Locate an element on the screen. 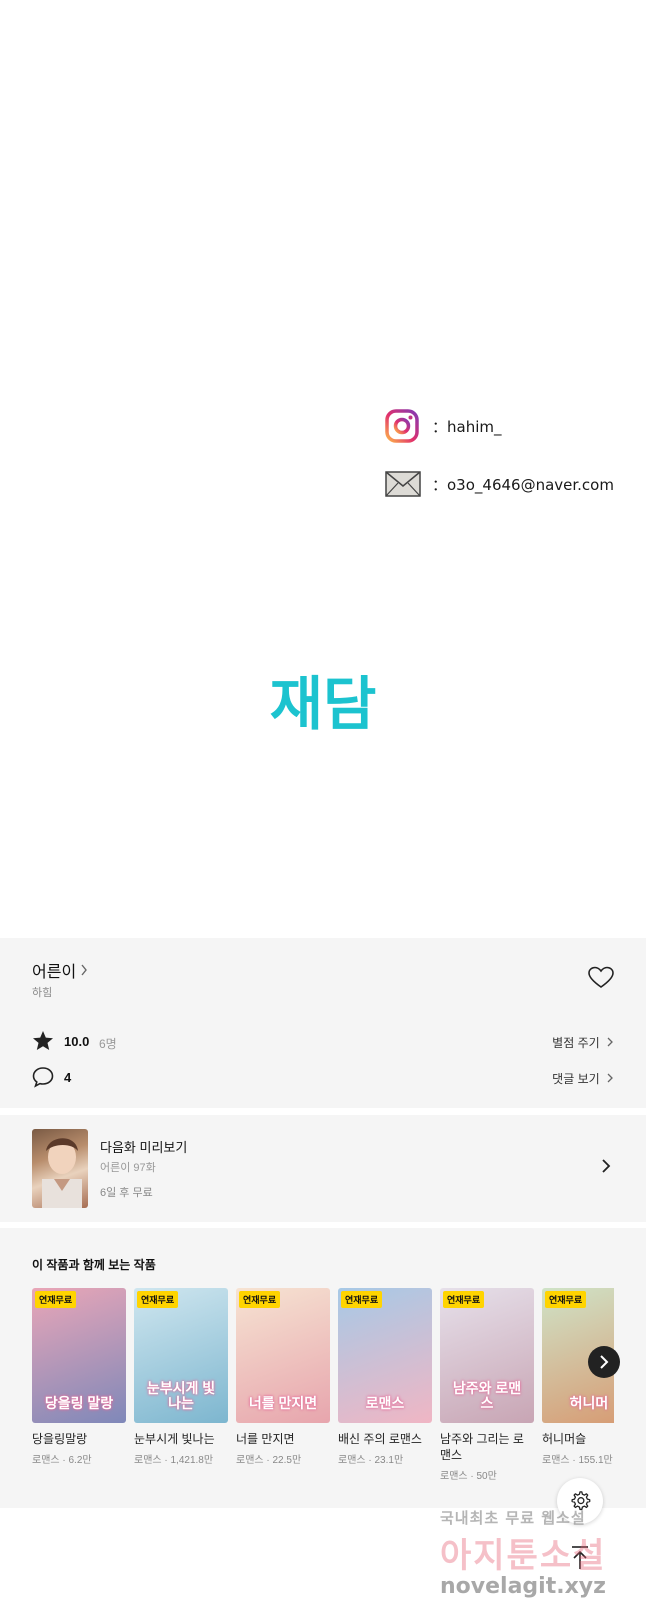  rate-button: 별점 주기 is located at coordinates (583, 1042).